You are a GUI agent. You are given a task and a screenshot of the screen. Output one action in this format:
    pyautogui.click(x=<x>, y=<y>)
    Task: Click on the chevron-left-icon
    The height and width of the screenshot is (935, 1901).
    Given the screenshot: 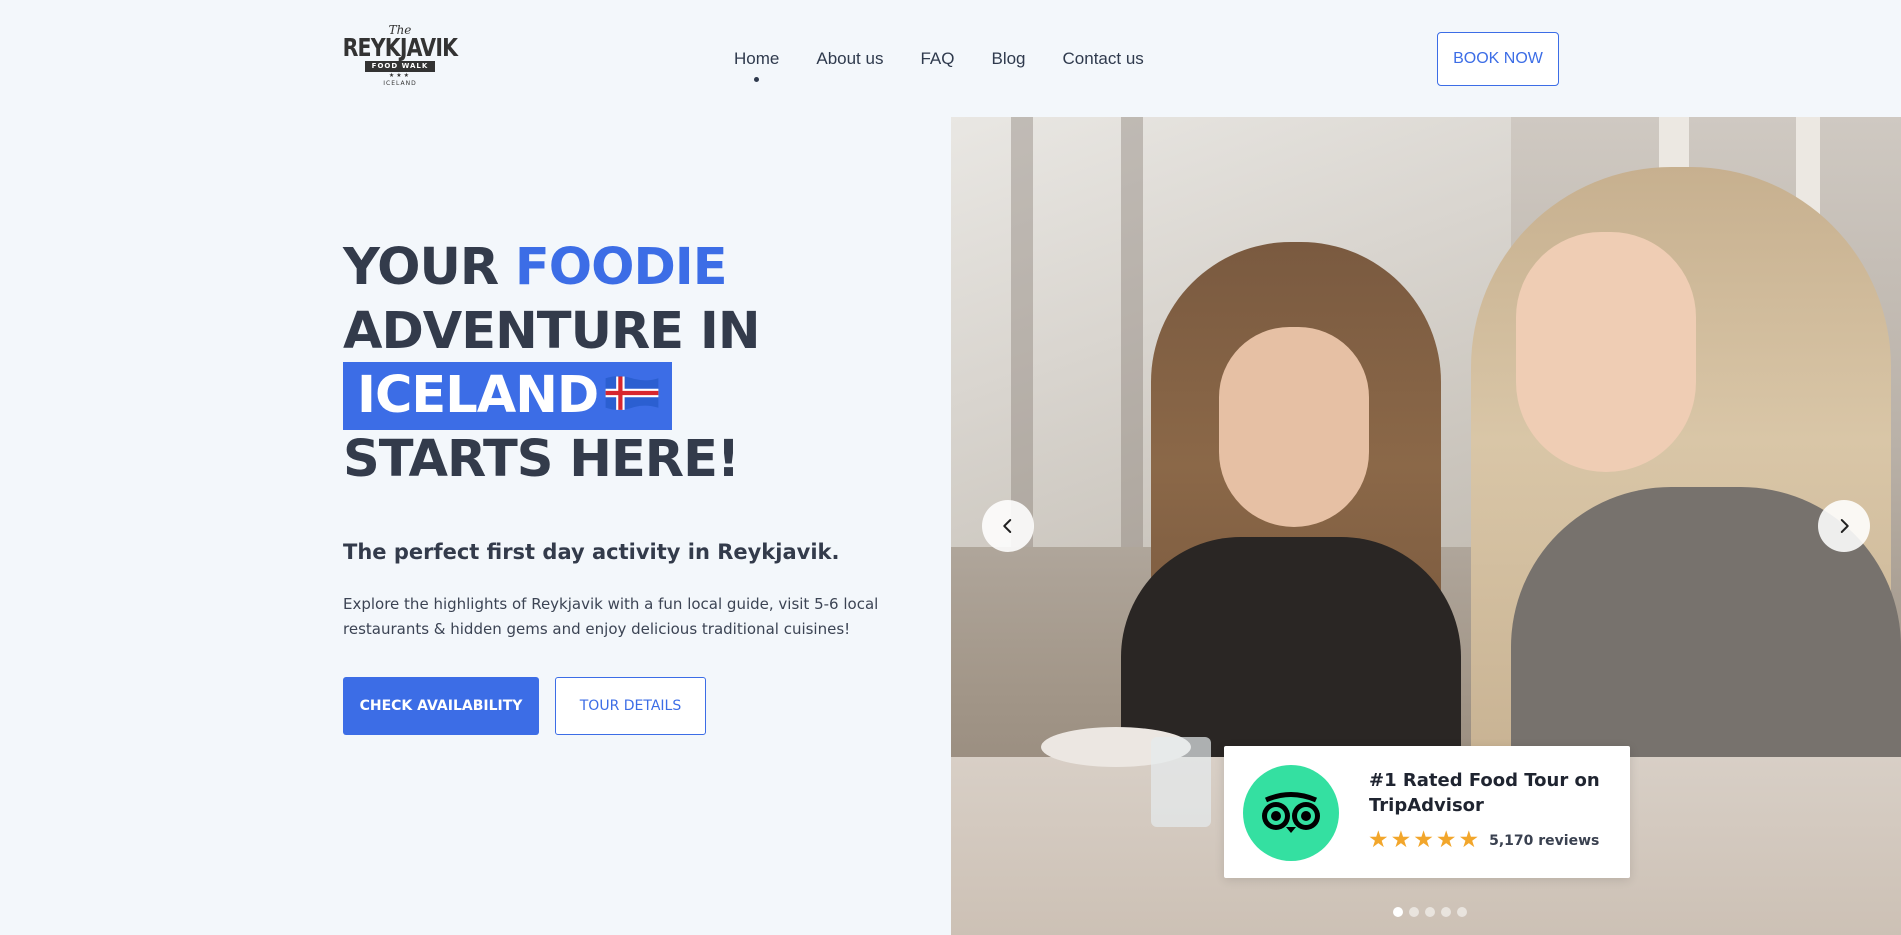 What is the action you would take?
    pyautogui.click(x=1007, y=526)
    